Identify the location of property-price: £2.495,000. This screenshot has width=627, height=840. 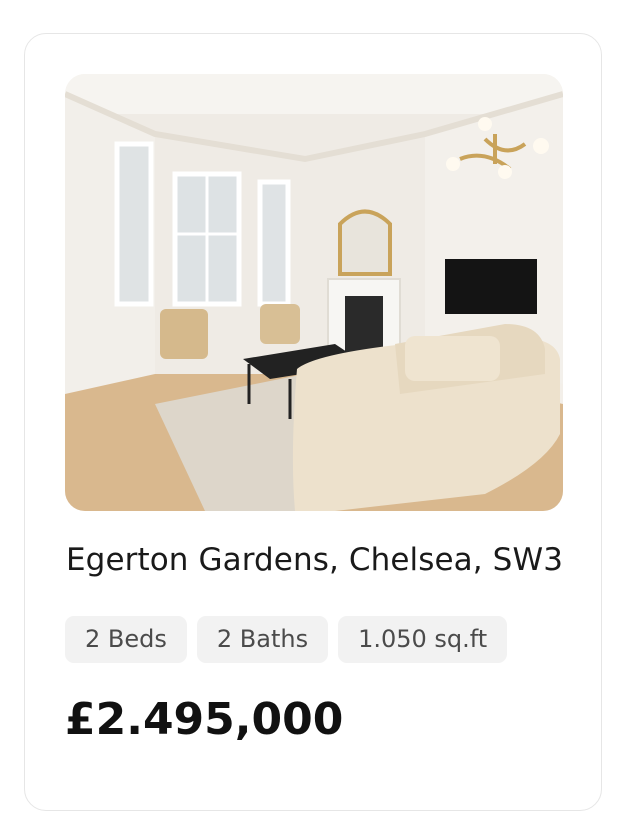
(204, 719).